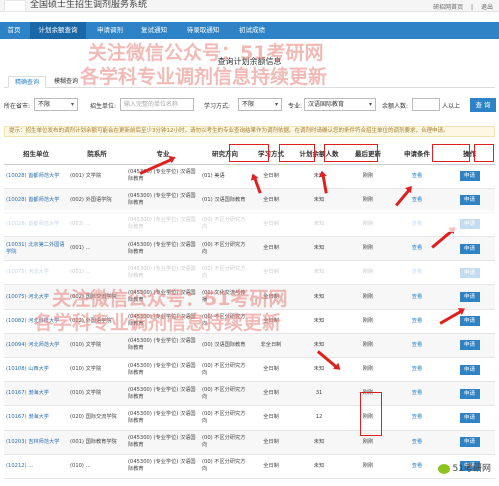 The image size is (499, 486). Describe the element at coordinates (36, 249) in the screenshot. I see `cell-unit: (10031) 北京第二外国语学院` at that location.